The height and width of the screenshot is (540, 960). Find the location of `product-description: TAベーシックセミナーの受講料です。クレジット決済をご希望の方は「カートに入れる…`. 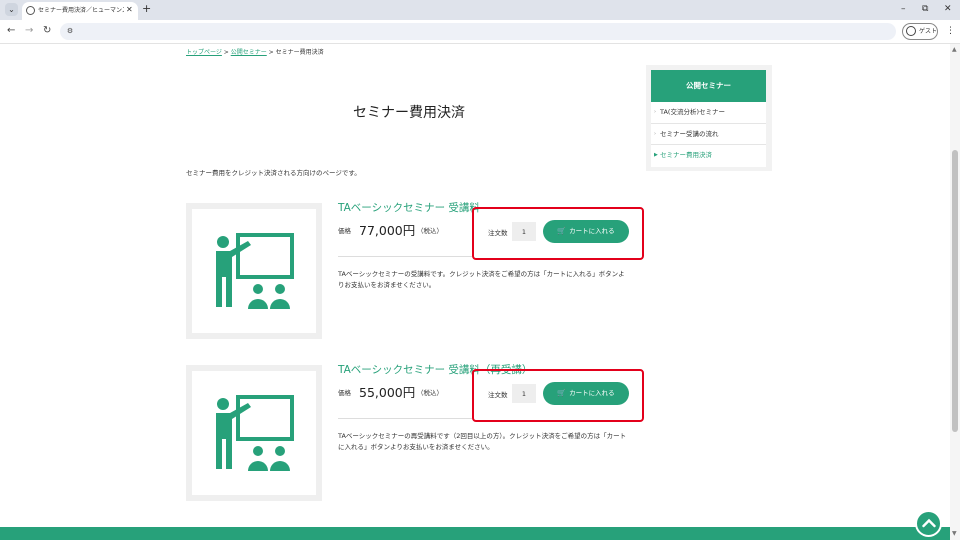

product-description: TAベーシックセミナーの受講料です。クレジット決済をご希望の方は「カートに入れる… is located at coordinates (481, 279).